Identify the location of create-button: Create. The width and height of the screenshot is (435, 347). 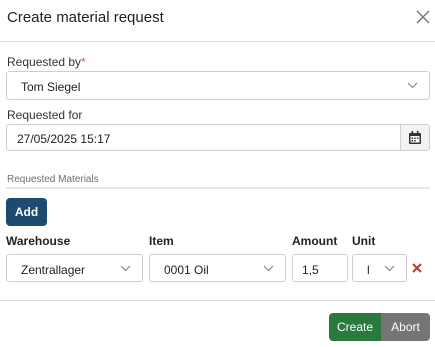
(355, 327).